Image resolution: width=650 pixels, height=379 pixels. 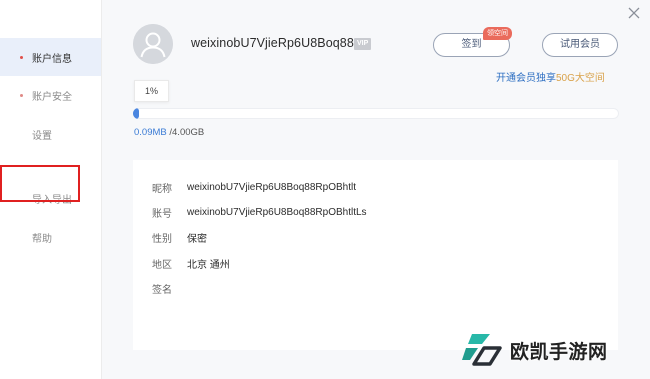 I want to click on info-label: 账号, so click(x=162, y=214).